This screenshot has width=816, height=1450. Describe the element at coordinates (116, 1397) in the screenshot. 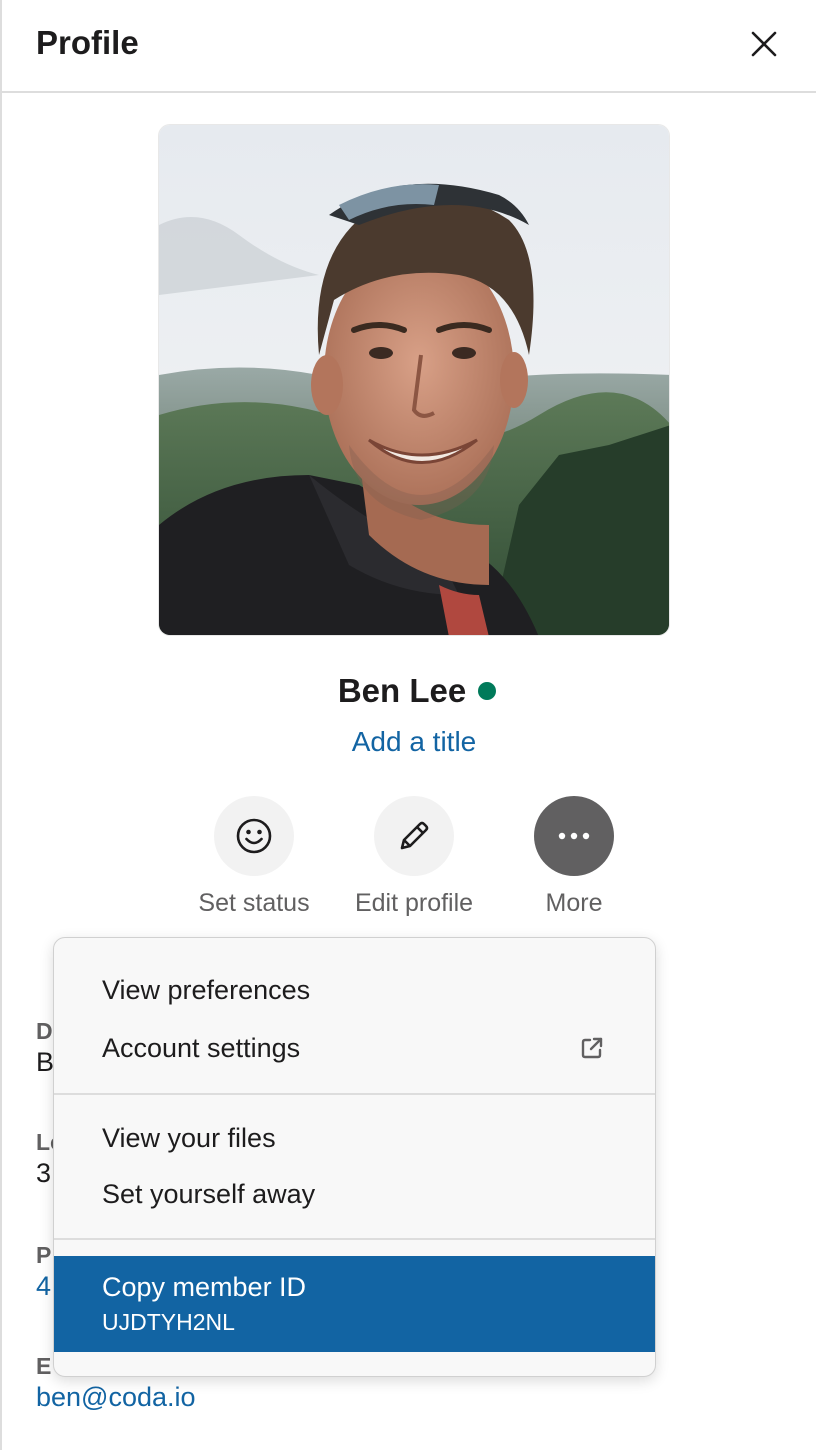

I see `email-link: ben@coda.io` at that location.